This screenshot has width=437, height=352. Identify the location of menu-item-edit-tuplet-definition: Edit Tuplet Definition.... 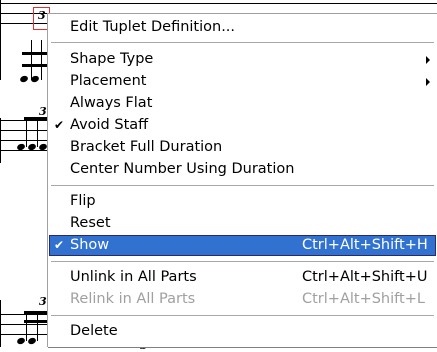
(242, 27).